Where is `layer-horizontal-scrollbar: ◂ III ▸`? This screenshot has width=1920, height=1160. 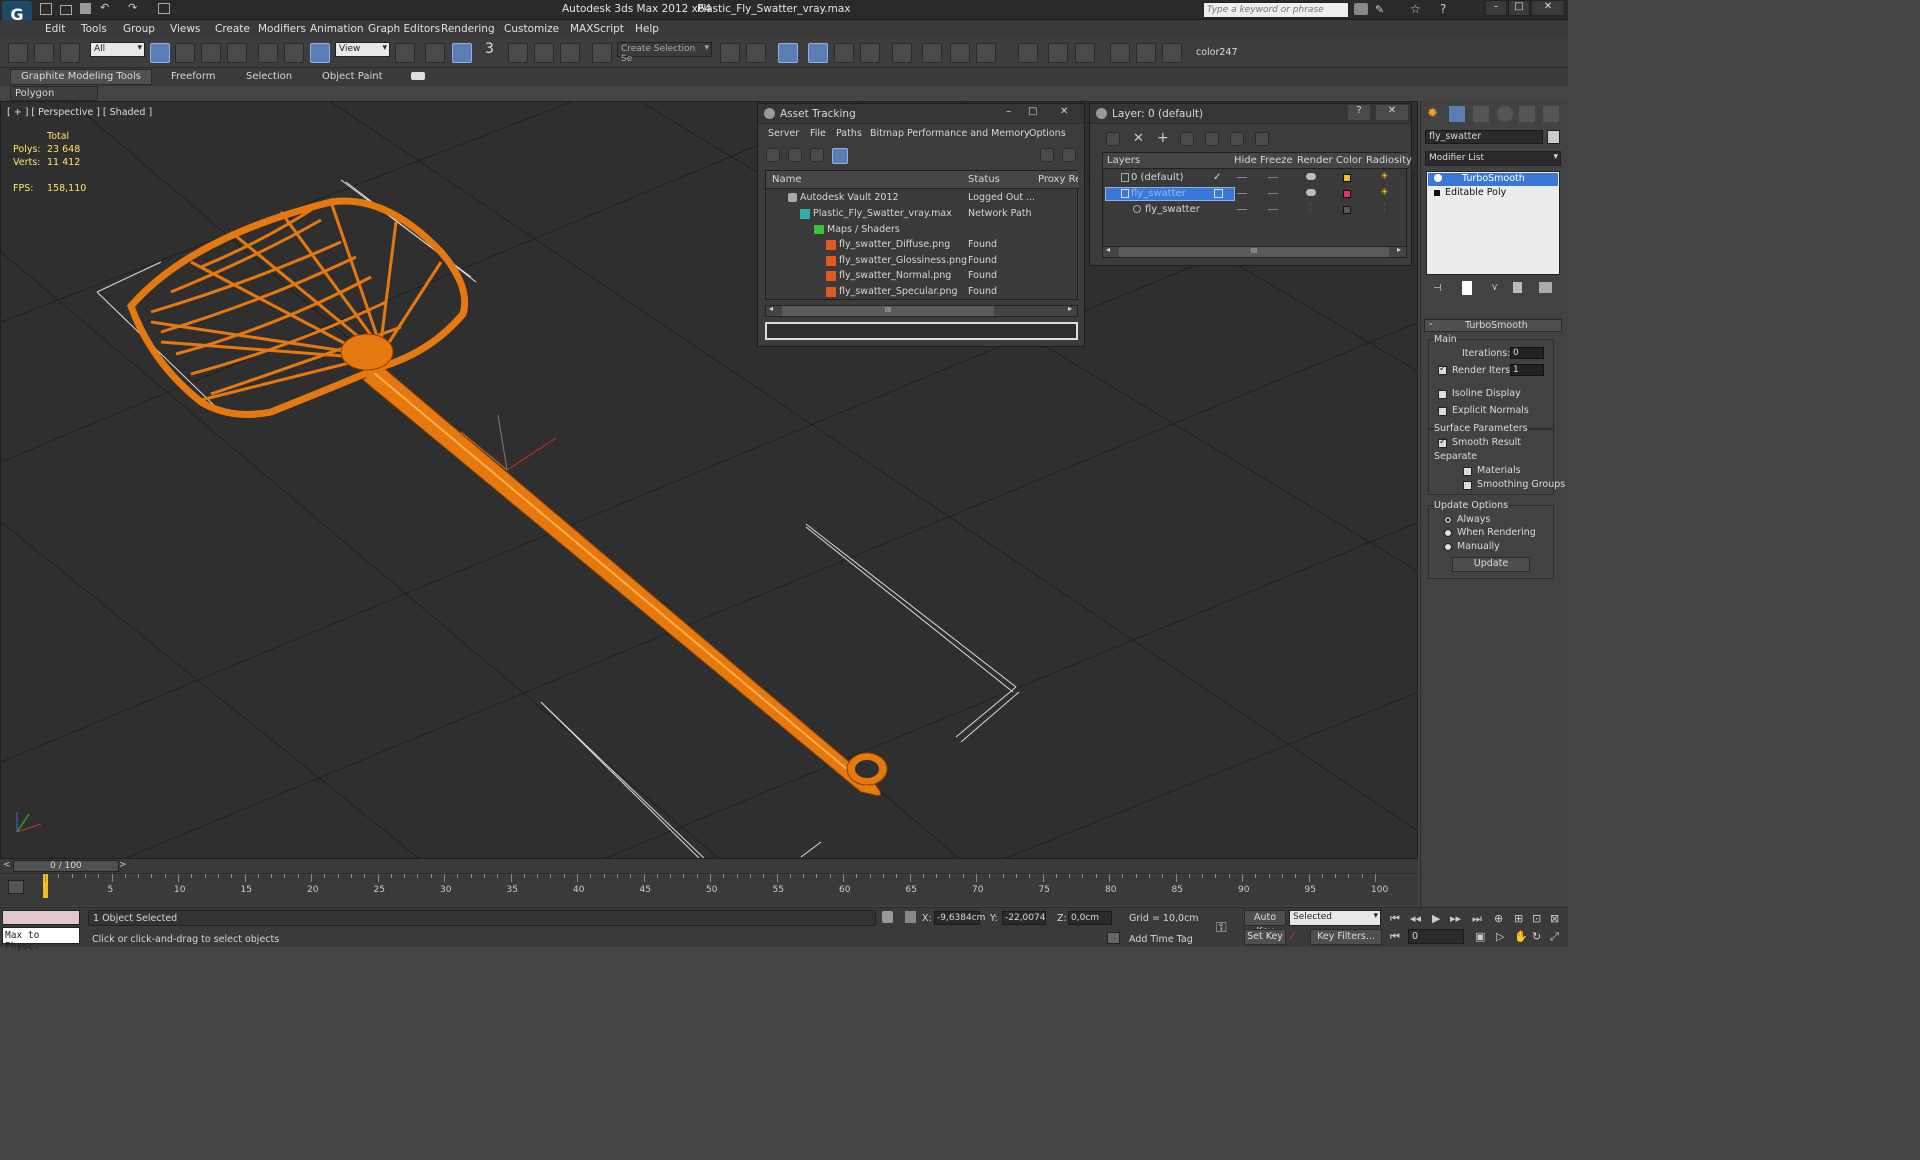 layer-horizontal-scrollbar: ◂ III ▸ is located at coordinates (1254, 251).